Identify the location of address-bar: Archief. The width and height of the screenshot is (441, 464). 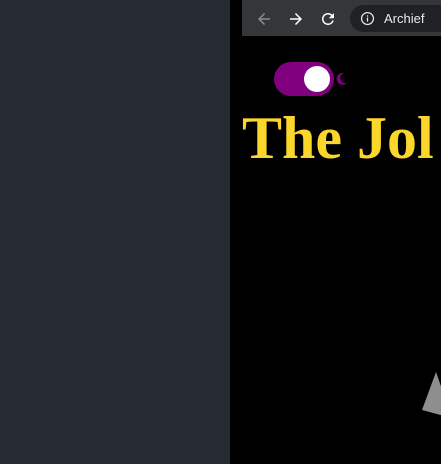
(395, 18).